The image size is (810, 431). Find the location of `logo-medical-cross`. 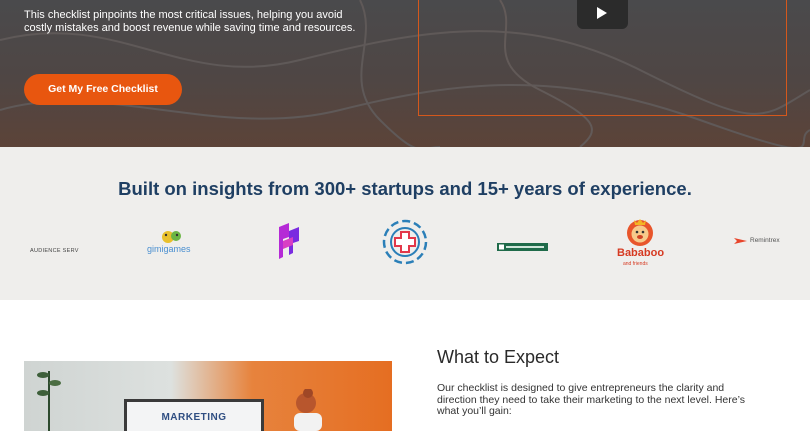

logo-medical-cross is located at coordinates (405, 244).